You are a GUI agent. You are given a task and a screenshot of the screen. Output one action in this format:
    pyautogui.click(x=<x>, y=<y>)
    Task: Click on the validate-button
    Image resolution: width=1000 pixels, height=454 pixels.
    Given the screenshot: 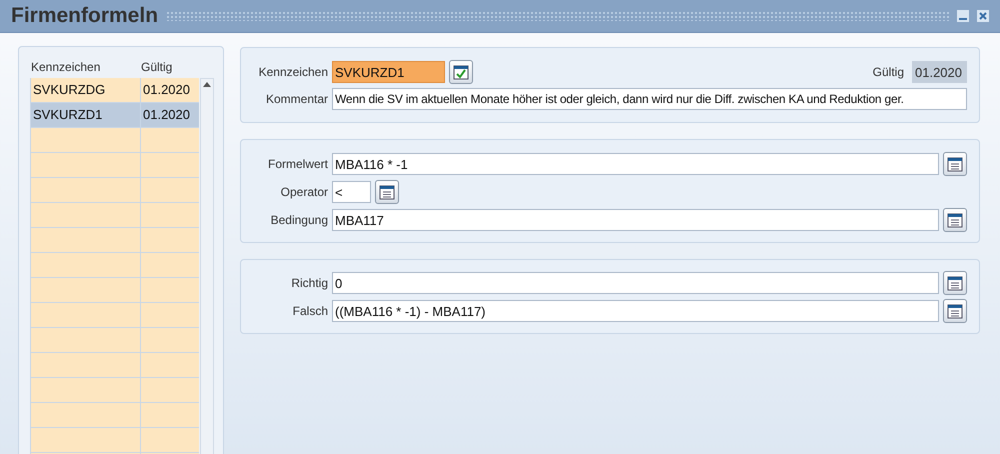 What is the action you would take?
    pyautogui.click(x=461, y=72)
    